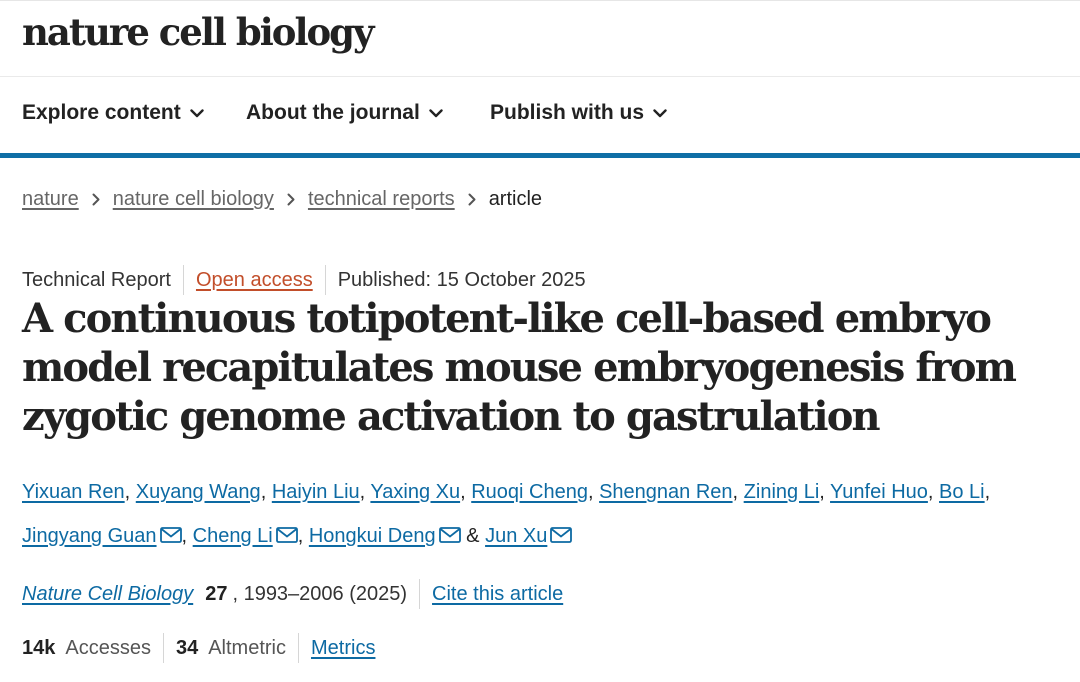 This screenshot has width=1080, height=682. What do you see at coordinates (381, 199) in the screenshot?
I see `breadcrumb-link-technical-reports: technical reports` at bounding box center [381, 199].